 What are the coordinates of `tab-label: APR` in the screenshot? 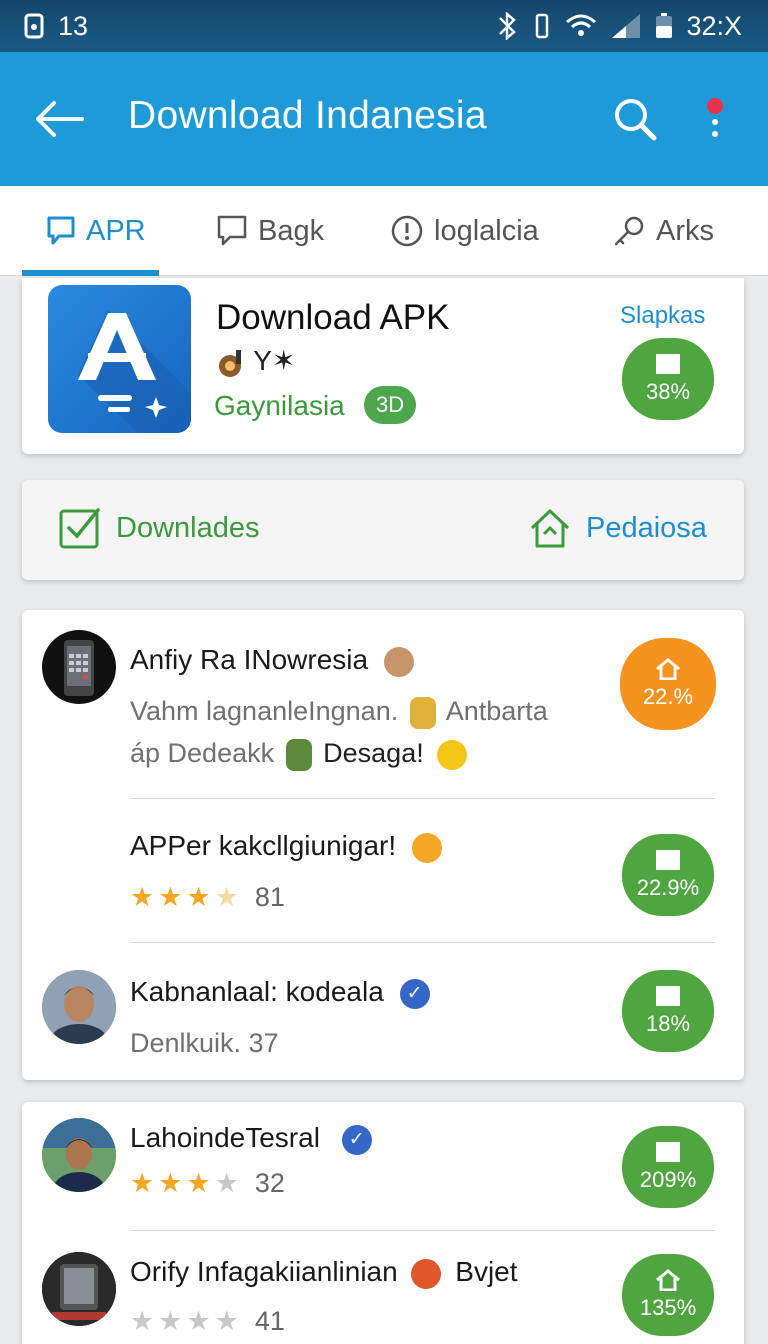 It's located at (116, 230).